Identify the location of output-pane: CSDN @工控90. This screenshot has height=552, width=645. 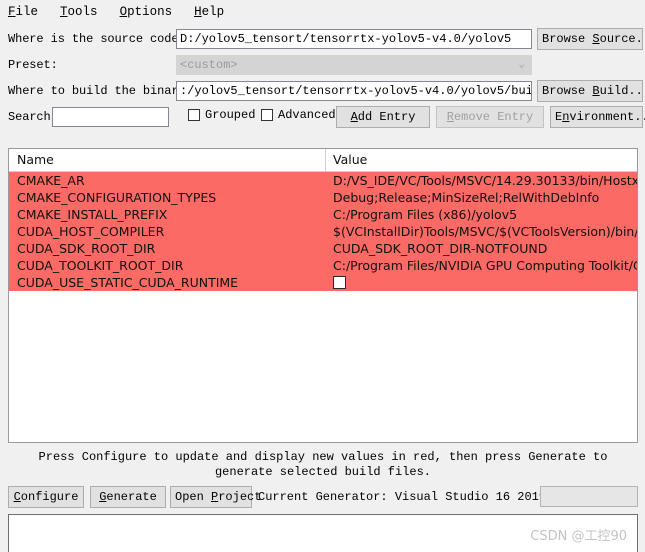
(323, 533).